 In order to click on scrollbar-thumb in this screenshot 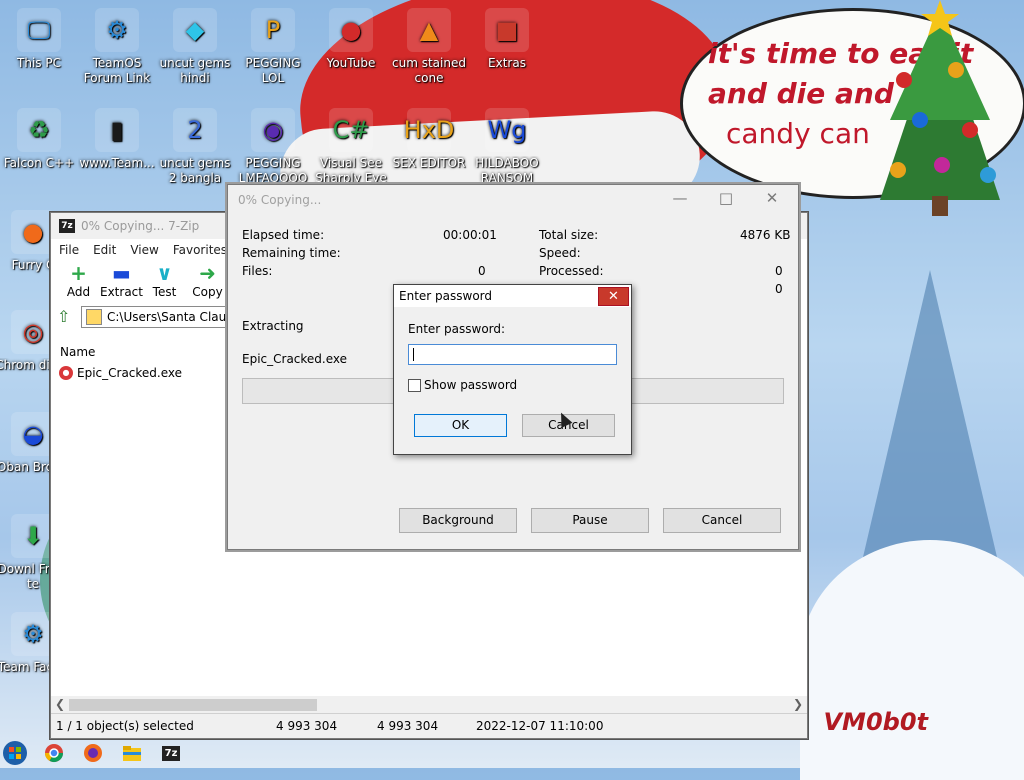, I will do `click(193, 705)`.